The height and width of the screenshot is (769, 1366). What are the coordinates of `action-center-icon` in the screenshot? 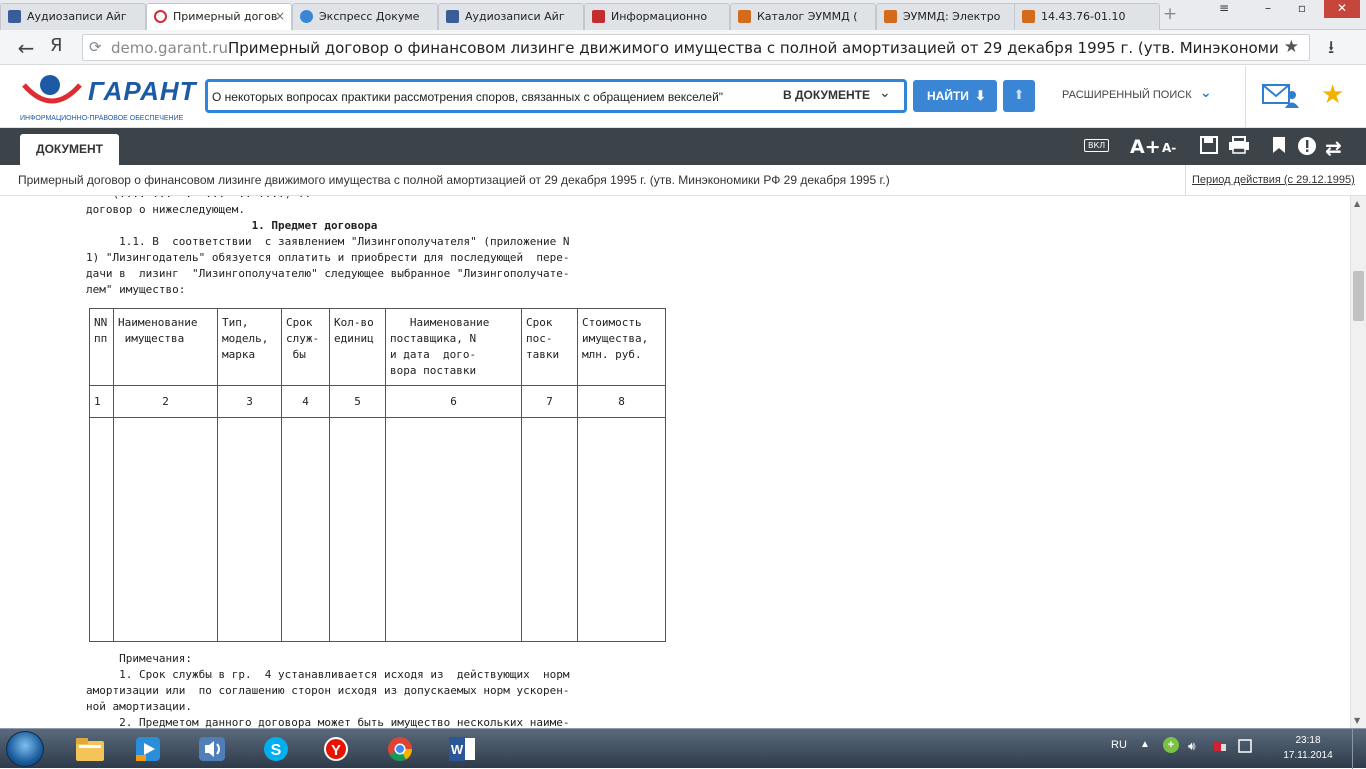 It's located at (1245, 747).